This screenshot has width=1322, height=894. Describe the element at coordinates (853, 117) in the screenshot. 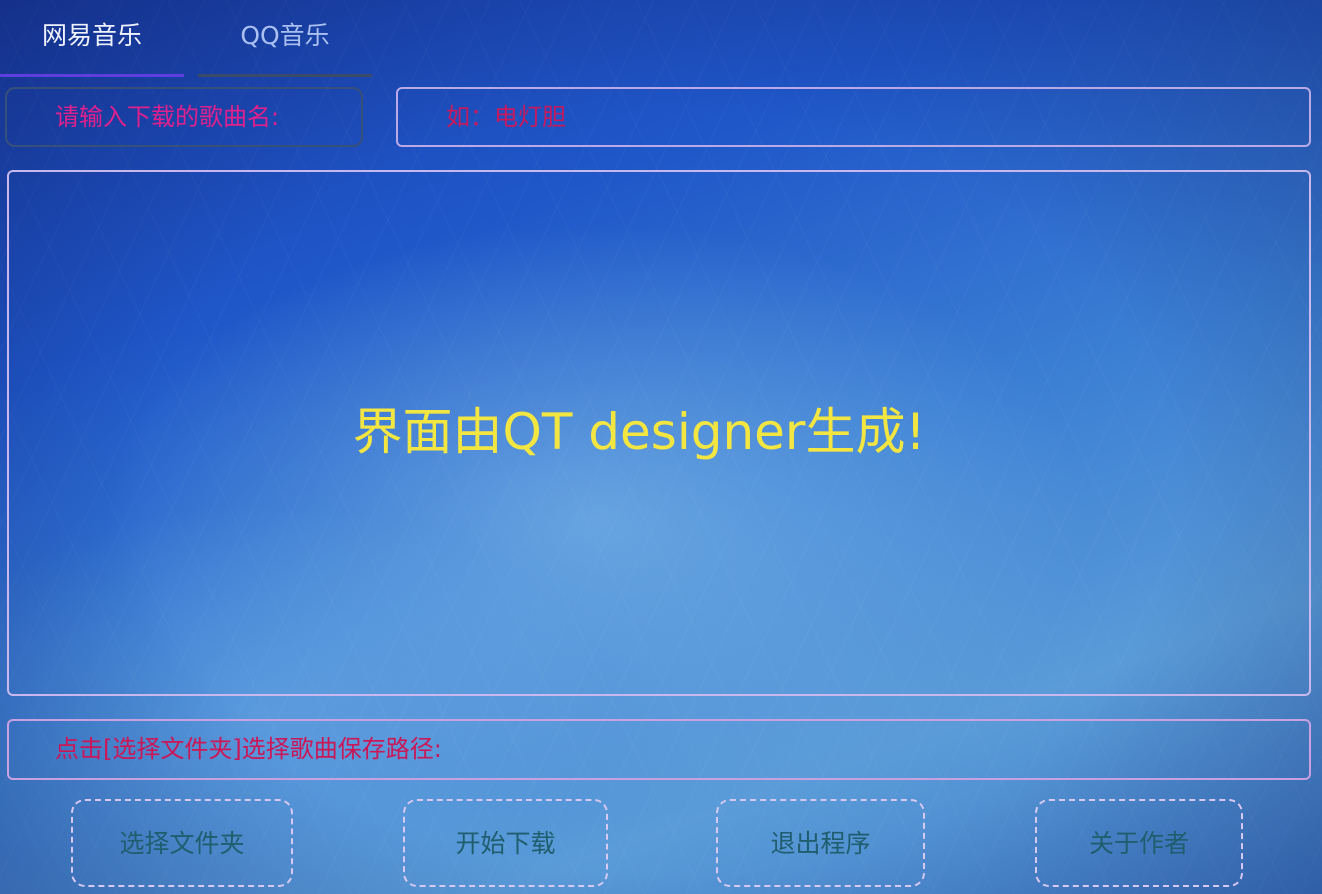

I see `song-name-input` at that location.